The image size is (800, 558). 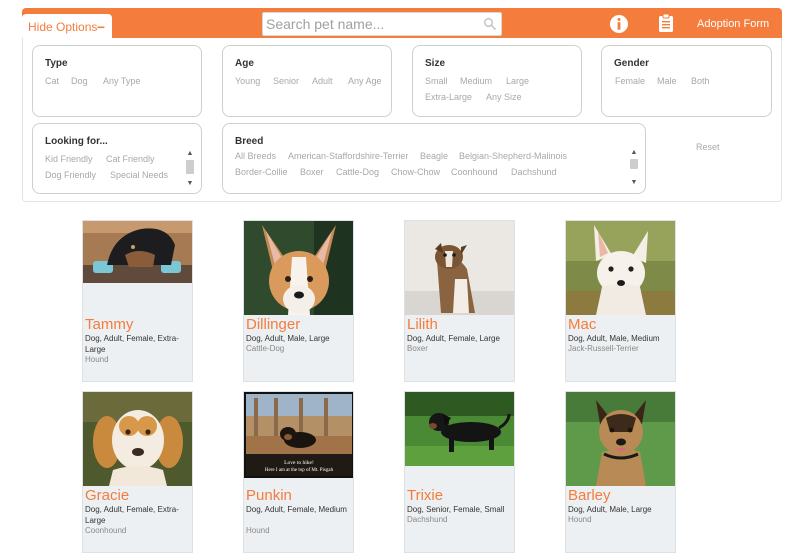 What do you see at coordinates (109, 324) in the screenshot?
I see `pet-name: Tammy` at bounding box center [109, 324].